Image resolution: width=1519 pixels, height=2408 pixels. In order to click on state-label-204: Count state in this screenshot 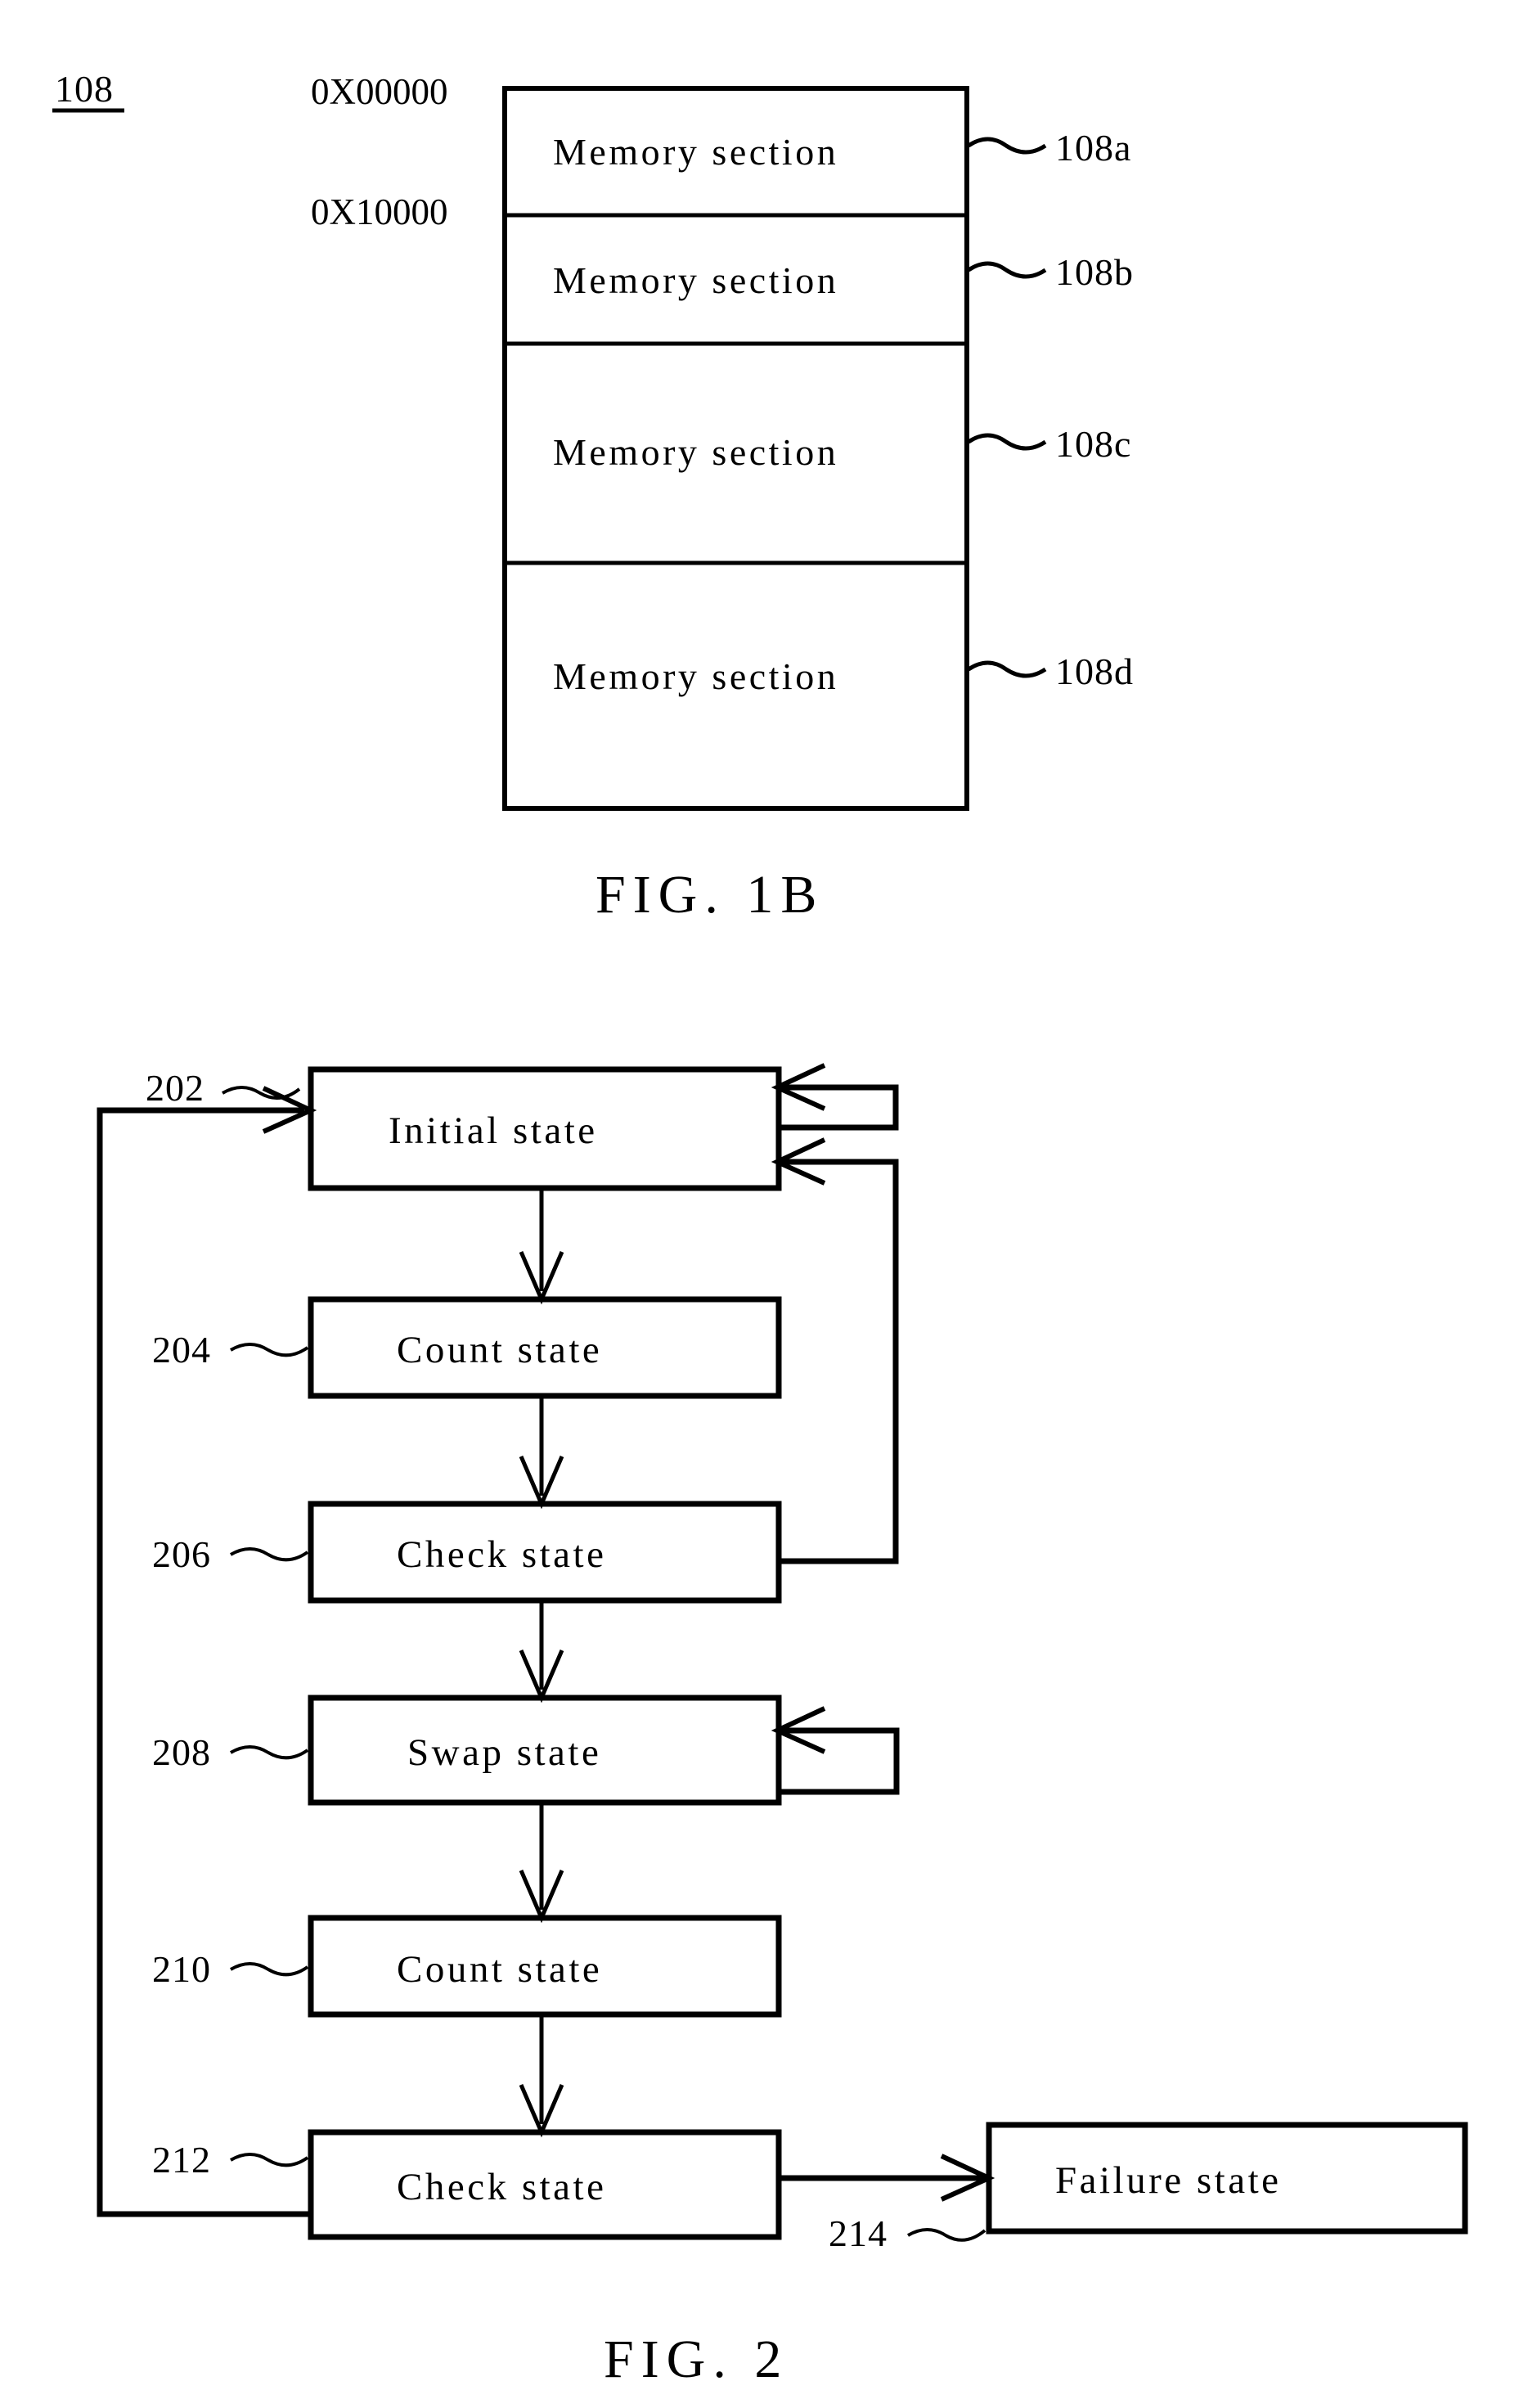, I will do `click(499, 1350)`.